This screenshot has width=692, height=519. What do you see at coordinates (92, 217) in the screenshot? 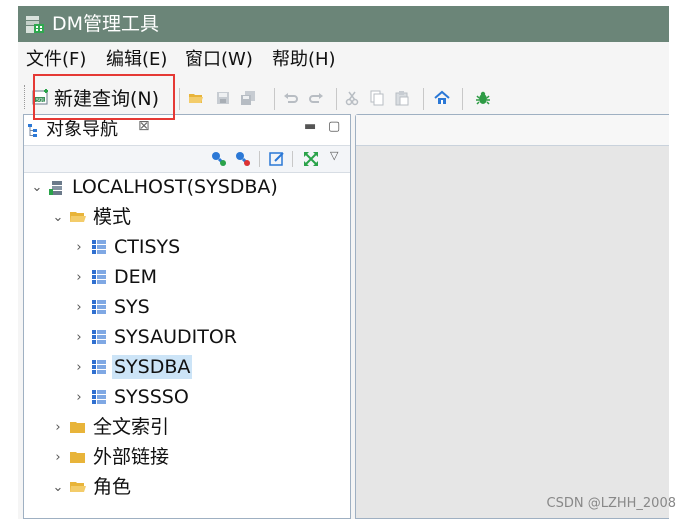
I see `tree-node-schemas: ⌄ 模式` at bounding box center [92, 217].